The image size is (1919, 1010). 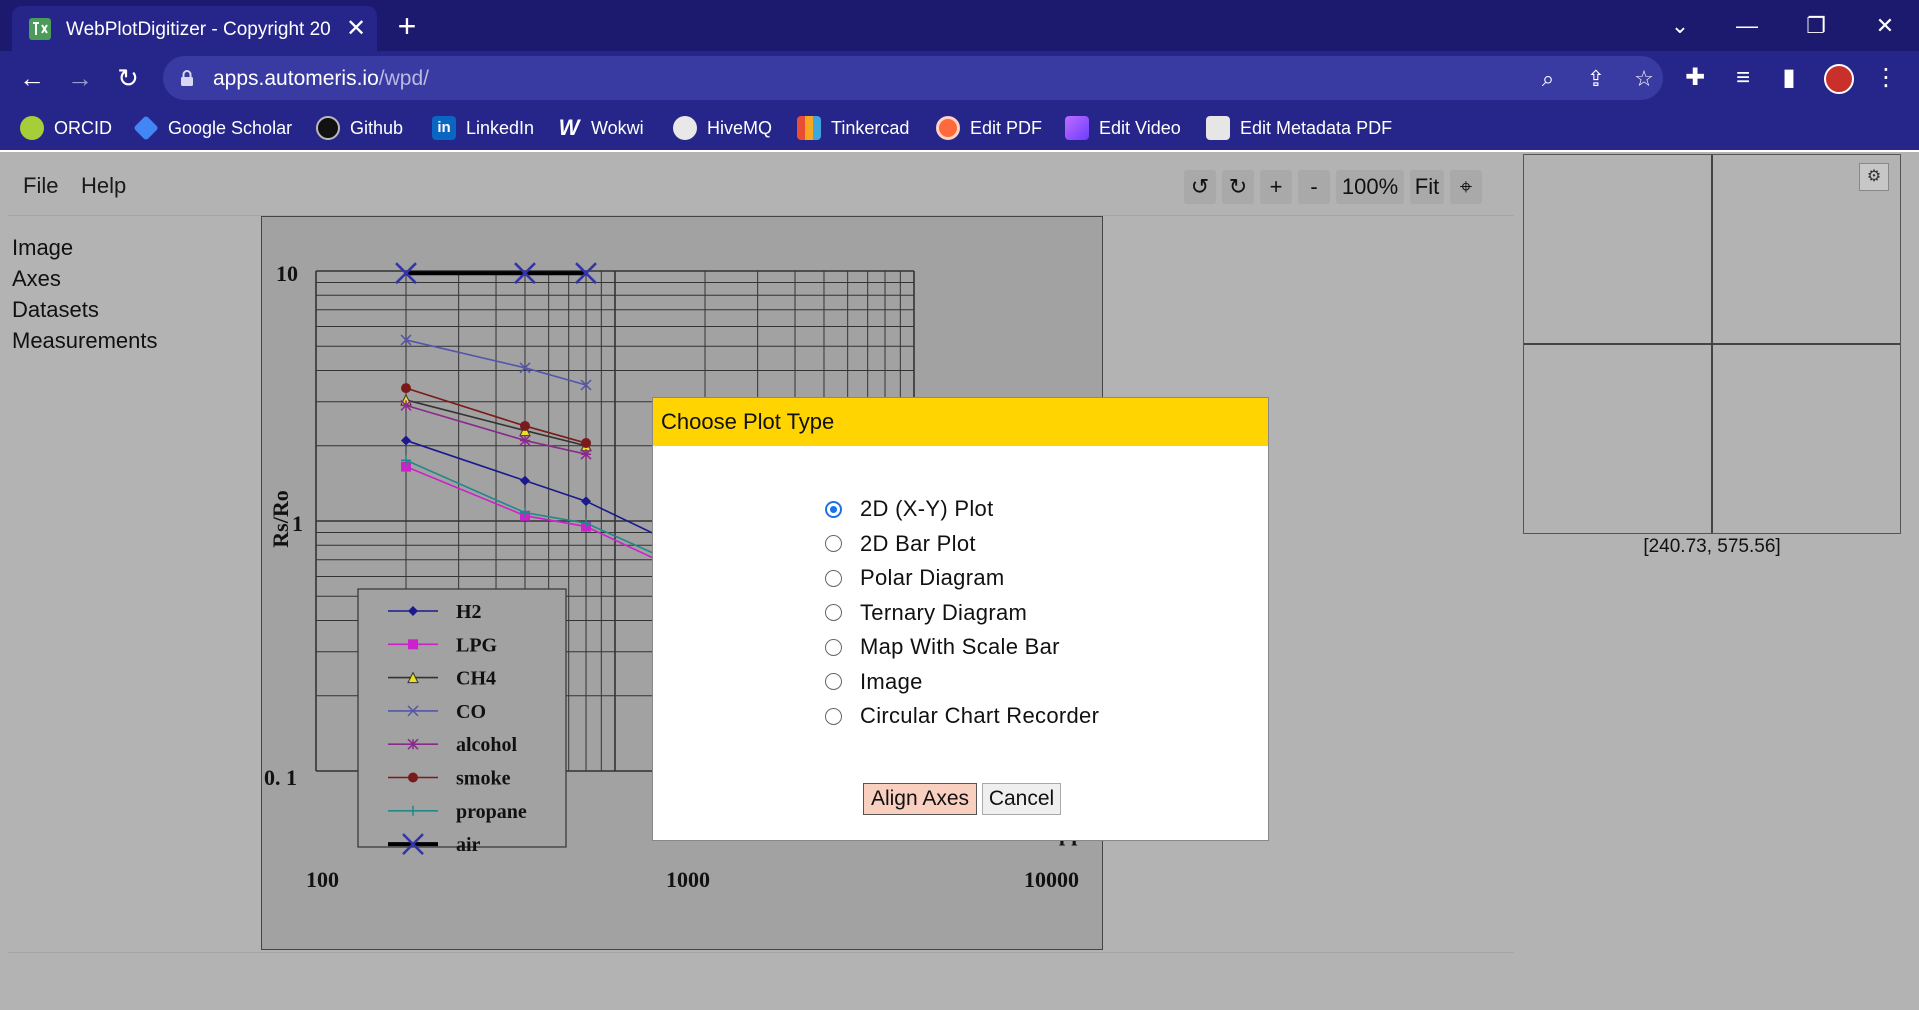 I want to click on rotate-ccw-button: ↺, so click(x=1200, y=187).